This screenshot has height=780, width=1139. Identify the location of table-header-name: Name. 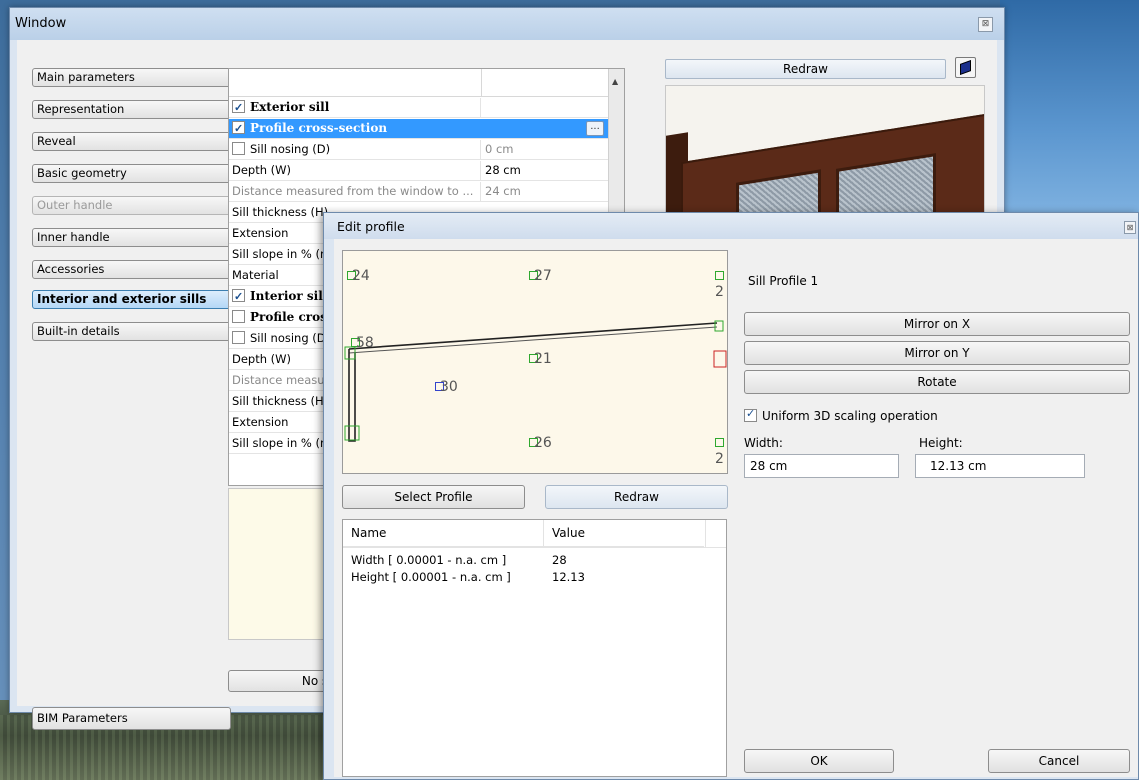
(443, 533).